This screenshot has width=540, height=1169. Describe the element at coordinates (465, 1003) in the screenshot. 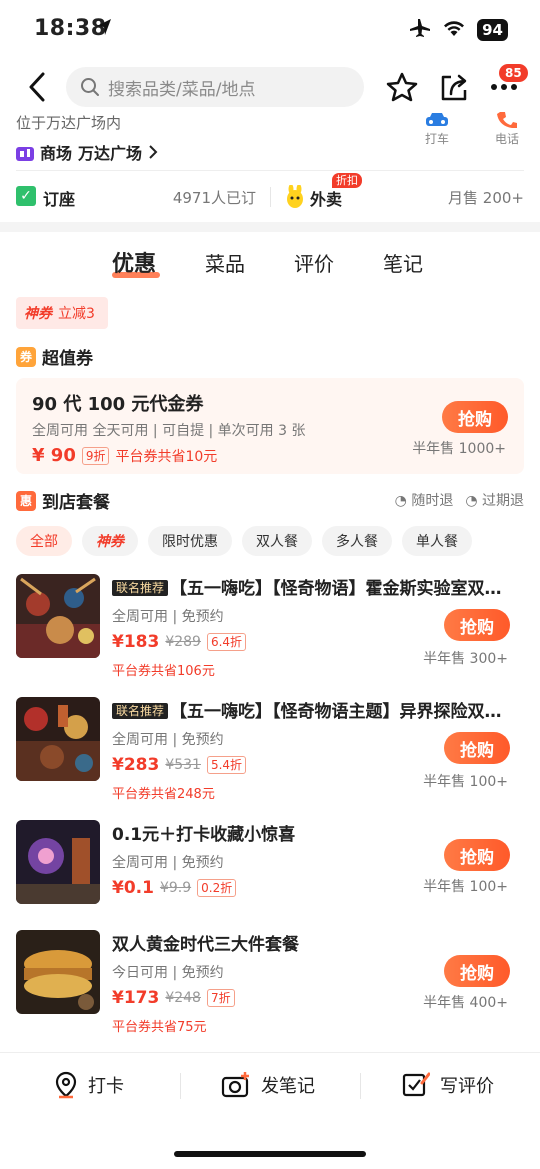

I see `sold-count: 半年售 400+` at that location.